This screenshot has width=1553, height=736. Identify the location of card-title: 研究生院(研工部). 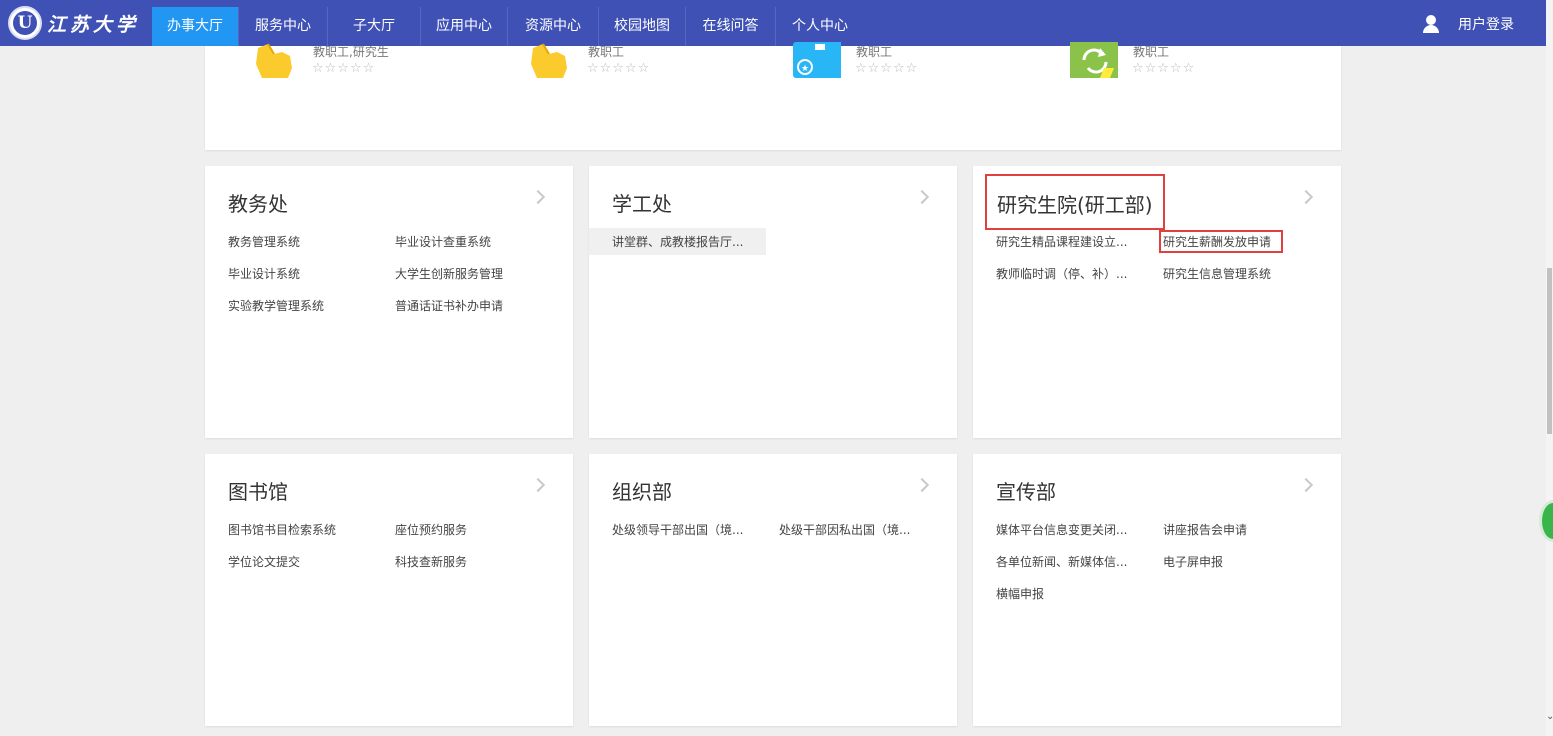
(1075, 202).